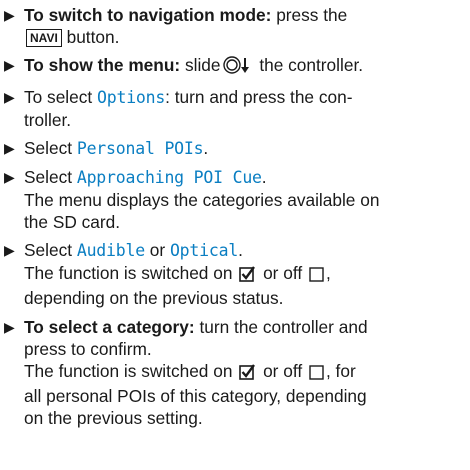  What do you see at coordinates (110, 251) in the screenshot?
I see `menu-item-audible: Audible` at bounding box center [110, 251].